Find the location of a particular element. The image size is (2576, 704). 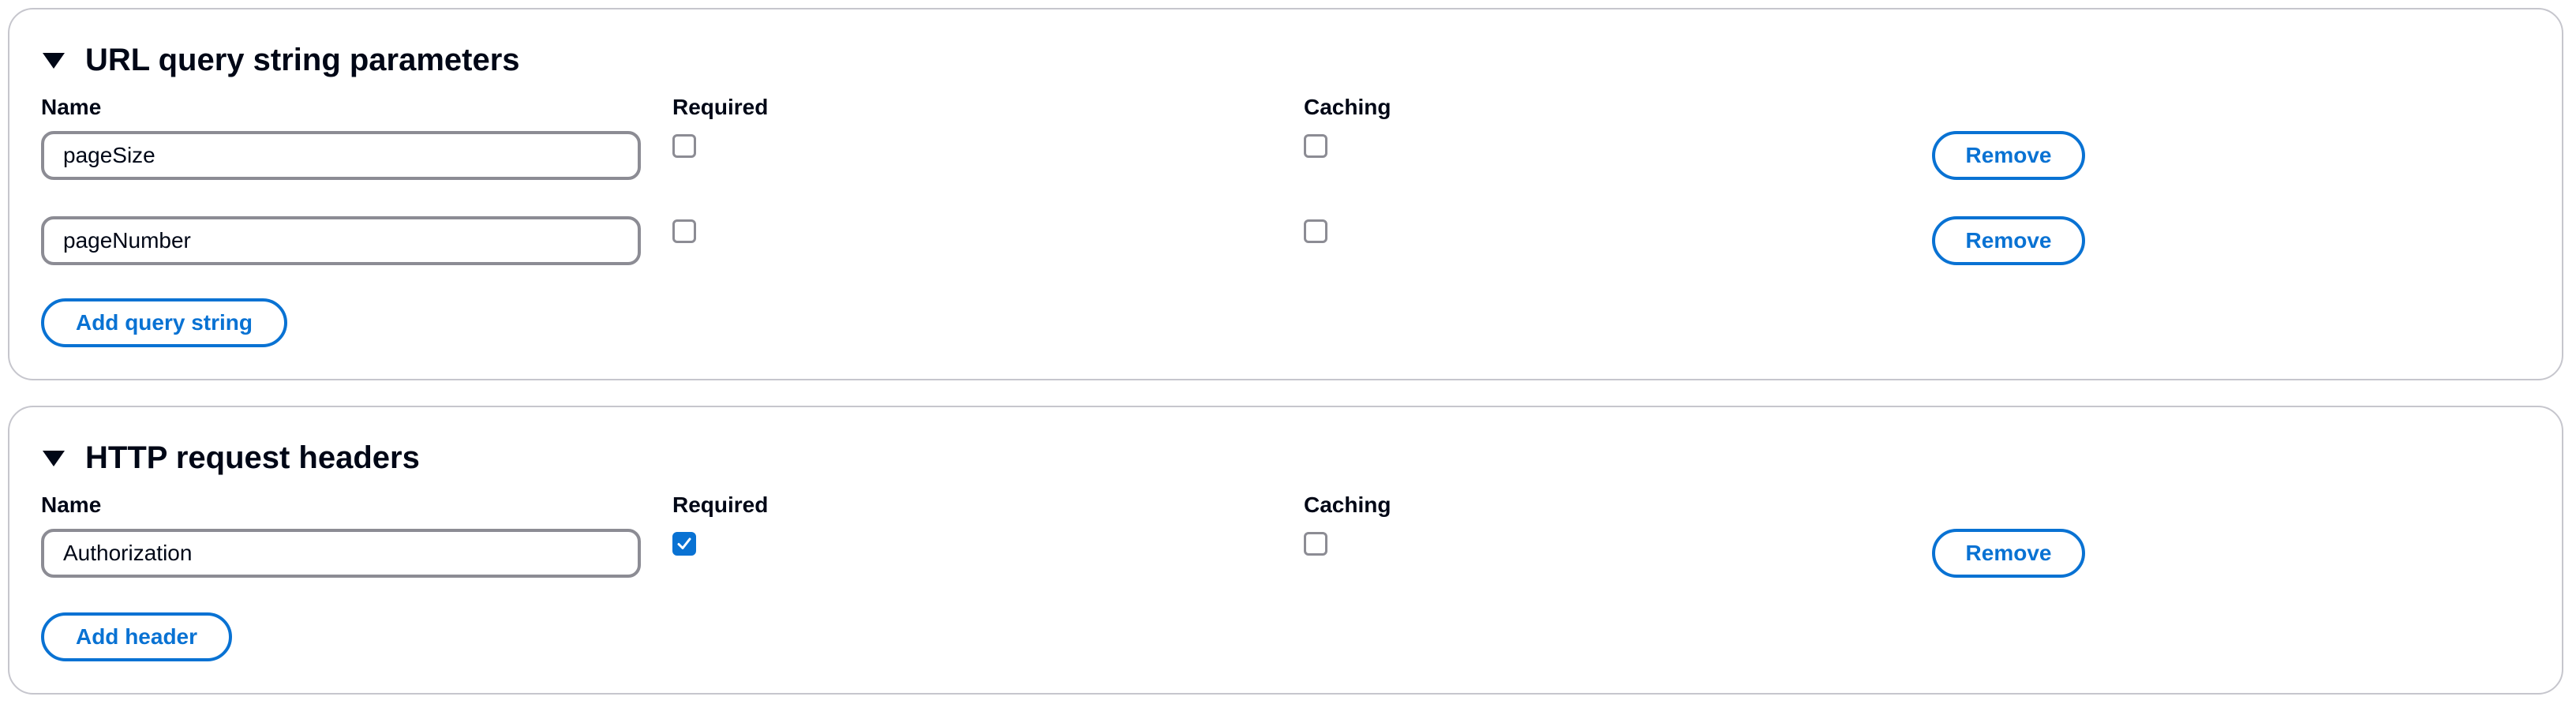

header-required-checkbox is located at coordinates (684, 544).